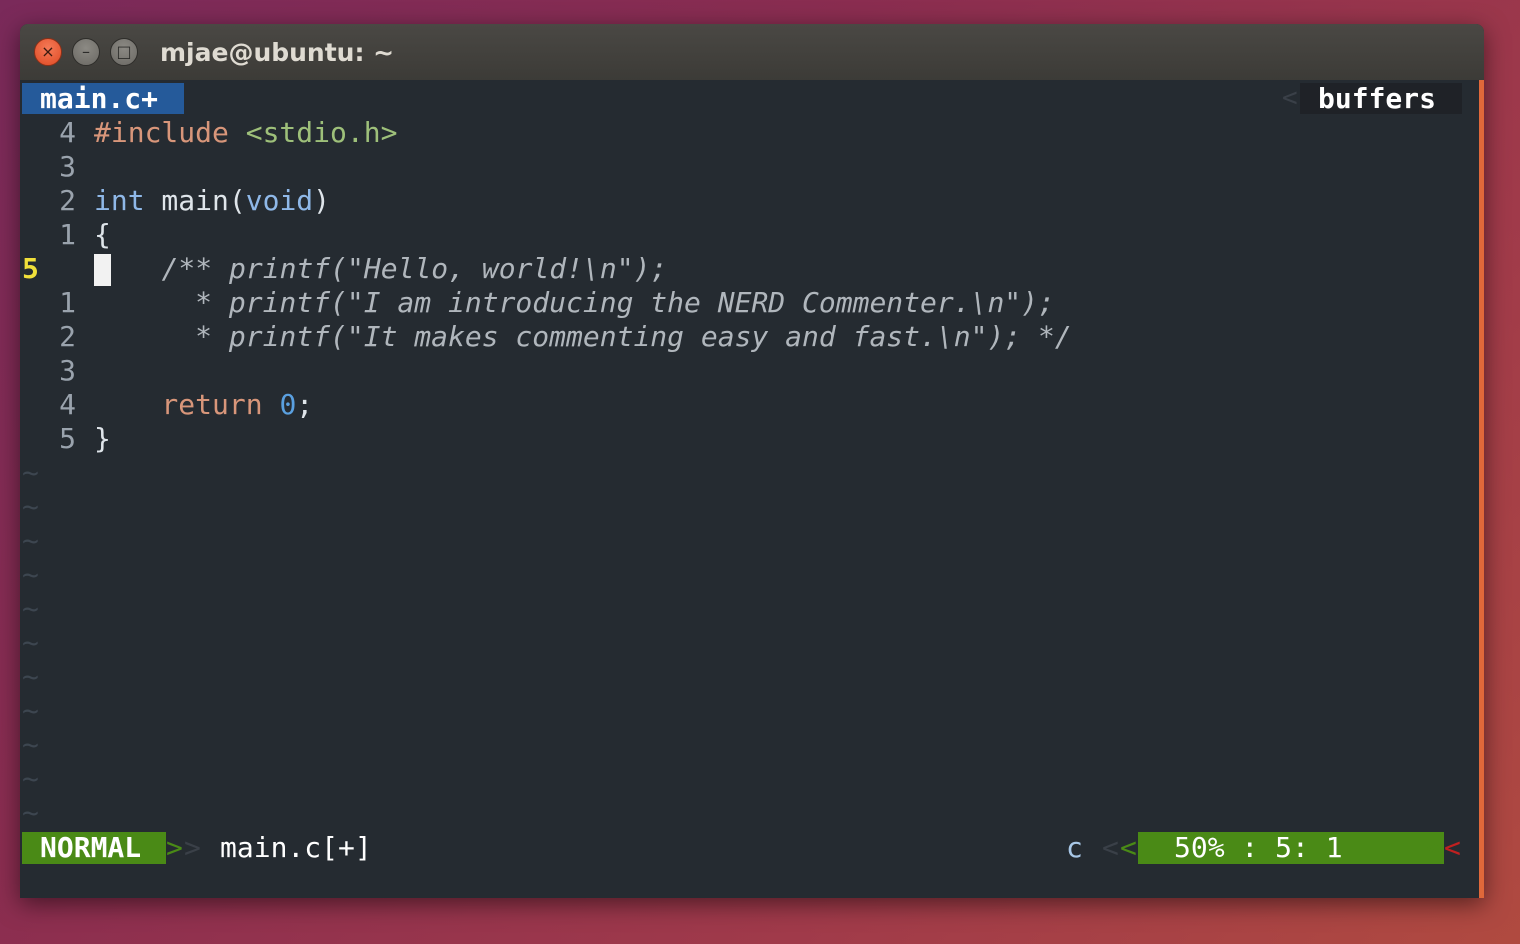  Describe the element at coordinates (321, 132) in the screenshot. I see `code-token: <stdio.h>` at that location.